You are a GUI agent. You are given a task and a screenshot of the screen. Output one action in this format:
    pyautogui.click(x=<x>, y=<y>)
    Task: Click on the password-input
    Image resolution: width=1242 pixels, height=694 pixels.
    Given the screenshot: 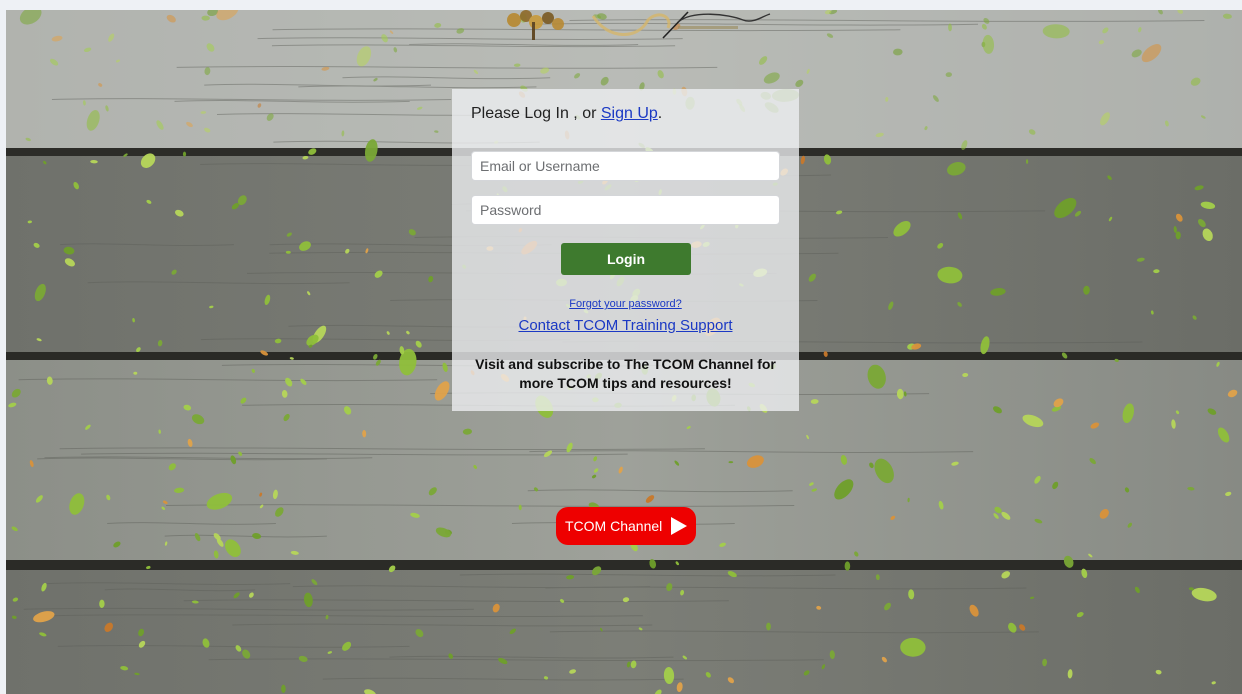 What is the action you would take?
    pyautogui.click(x=625, y=210)
    